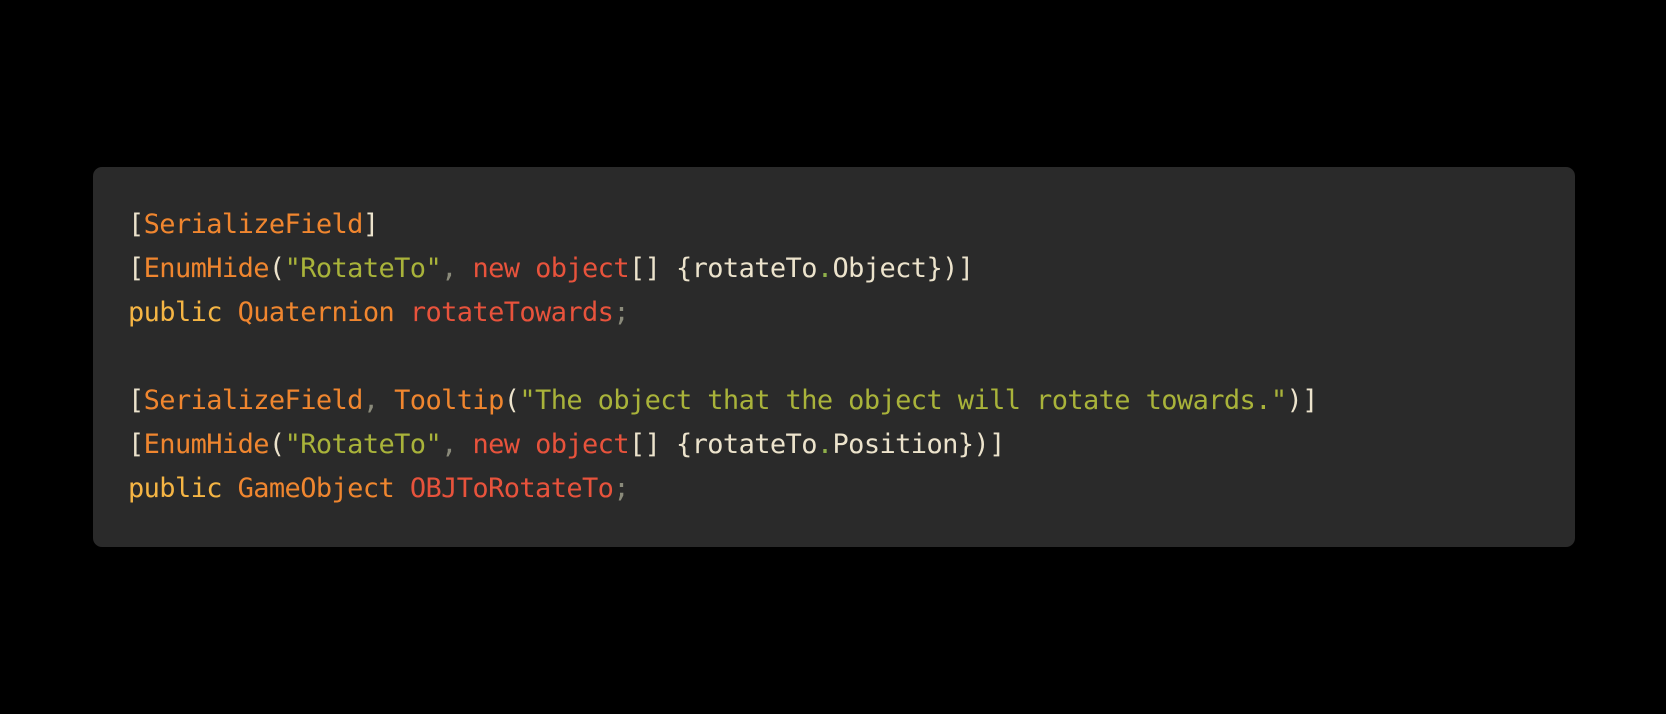  What do you see at coordinates (370, 224) in the screenshot?
I see `code-token-punctuation: ]` at bounding box center [370, 224].